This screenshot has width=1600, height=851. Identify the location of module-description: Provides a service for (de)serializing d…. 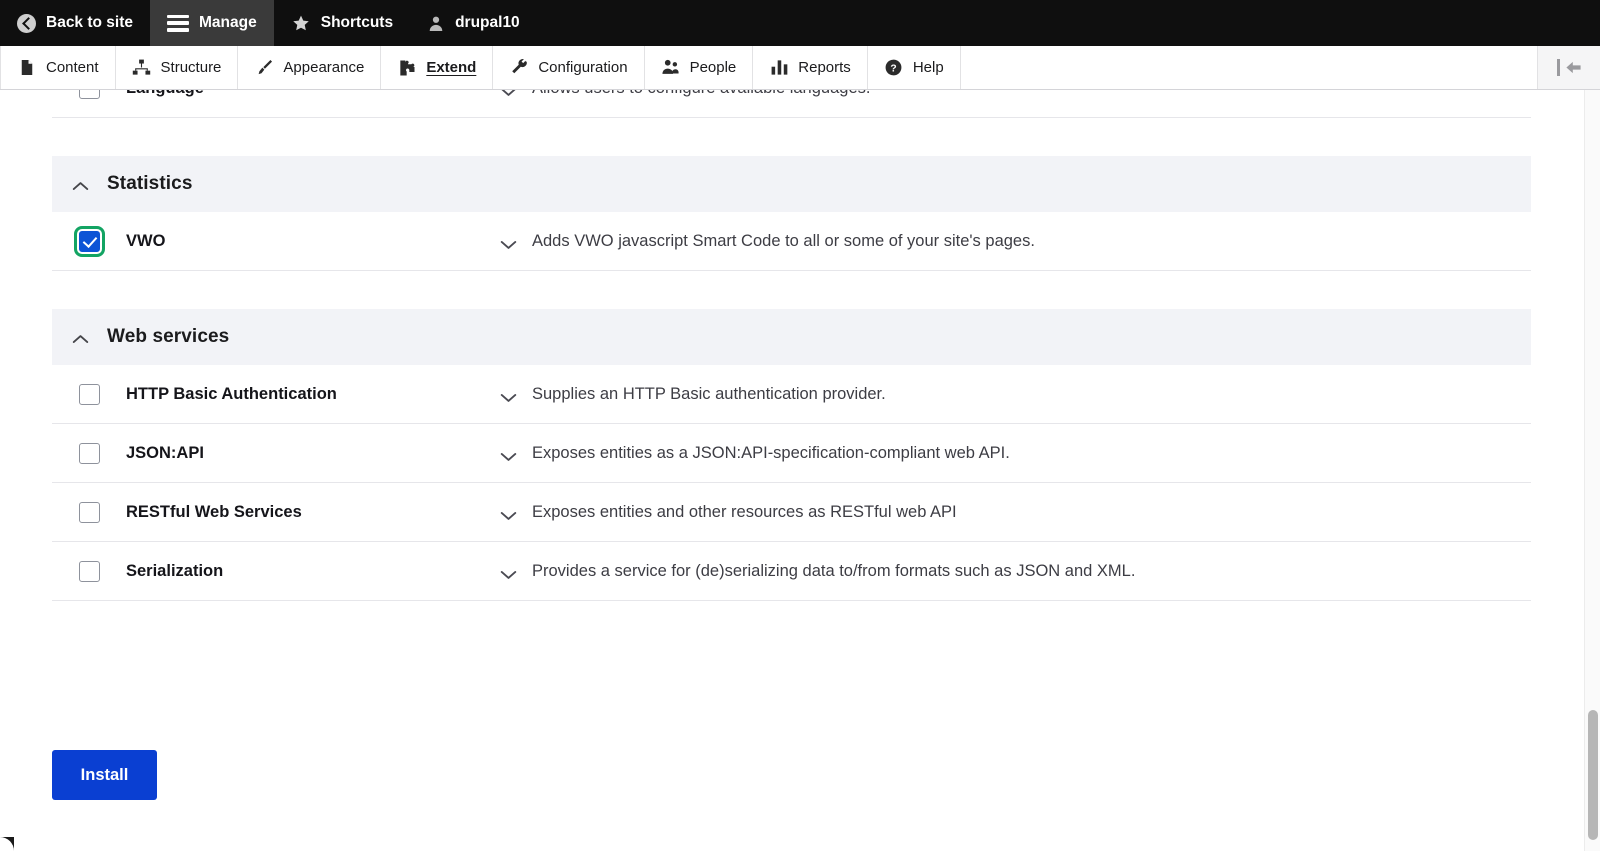
(834, 570).